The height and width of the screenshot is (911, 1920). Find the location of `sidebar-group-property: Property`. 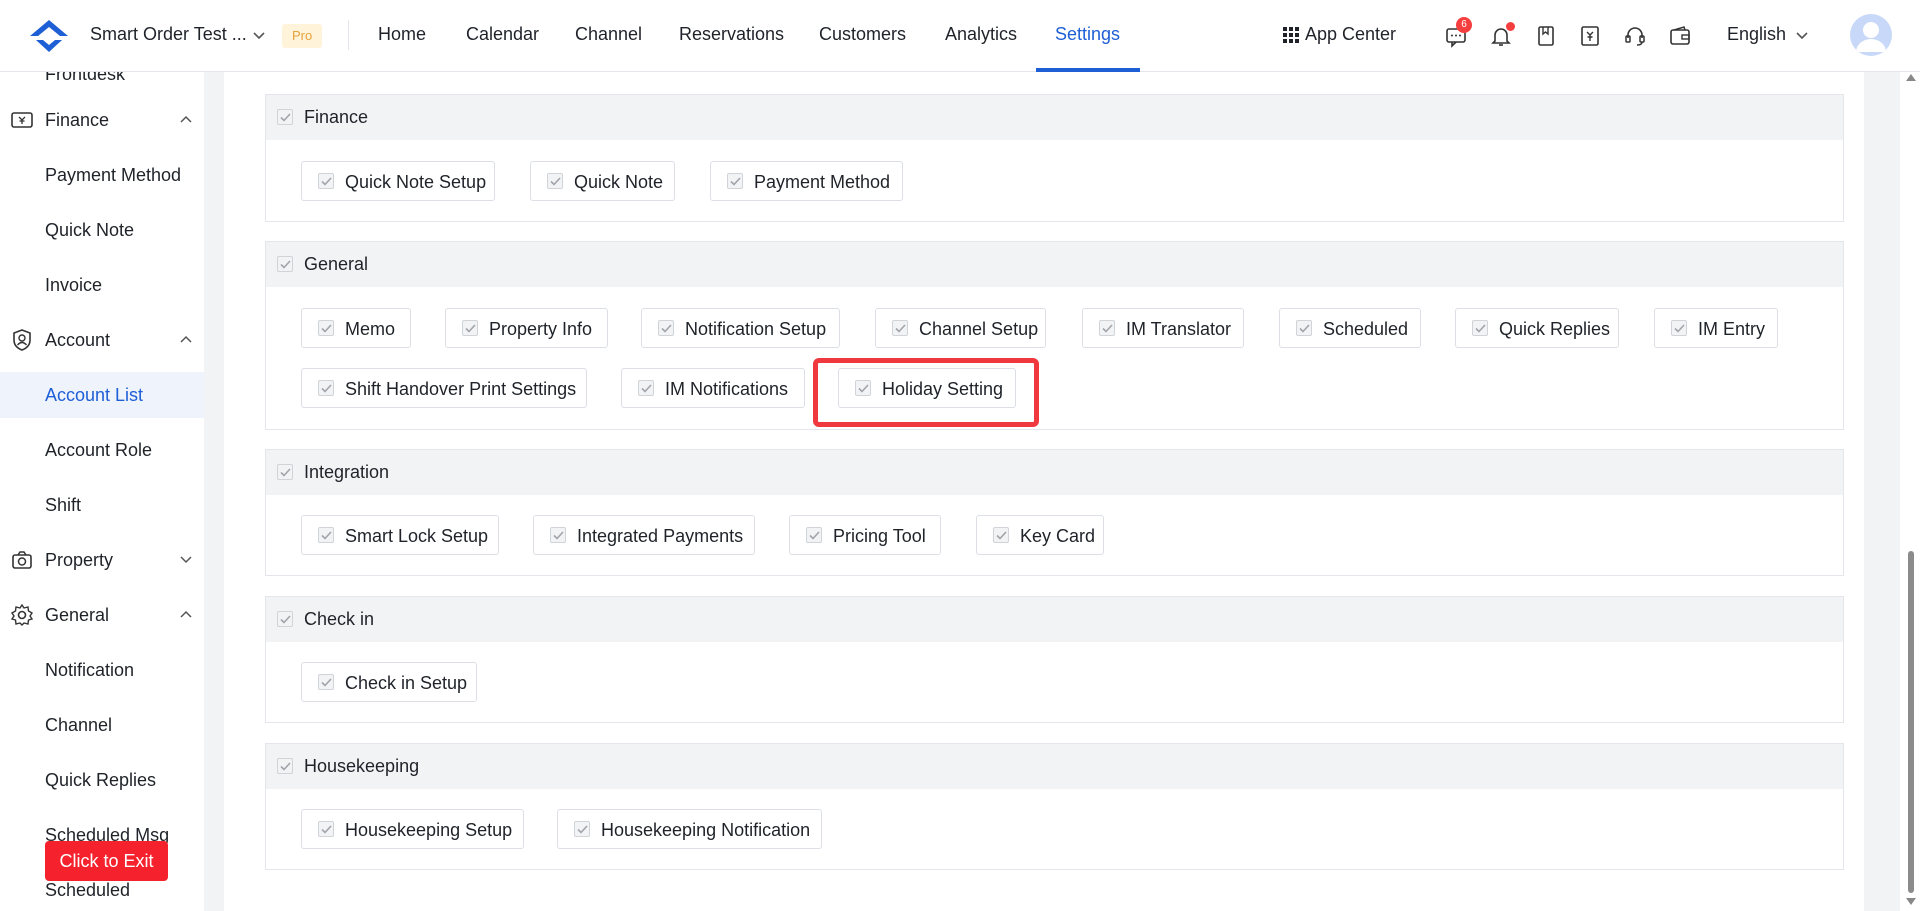

sidebar-group-property: Property is located at coordinates (102, 560).